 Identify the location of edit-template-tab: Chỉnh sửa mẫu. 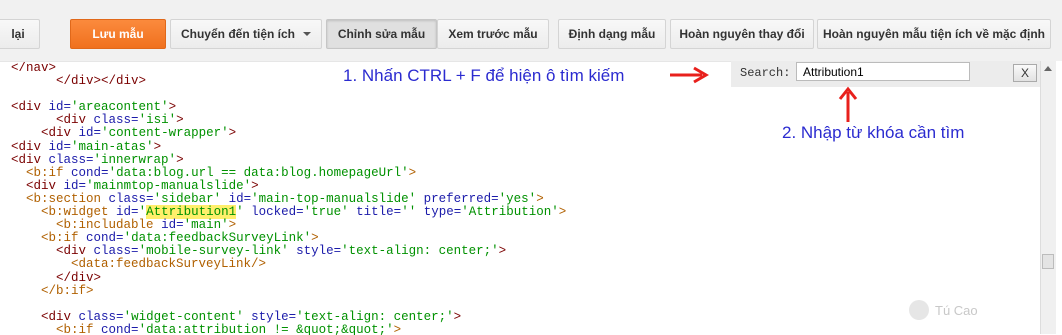
(381, 34).